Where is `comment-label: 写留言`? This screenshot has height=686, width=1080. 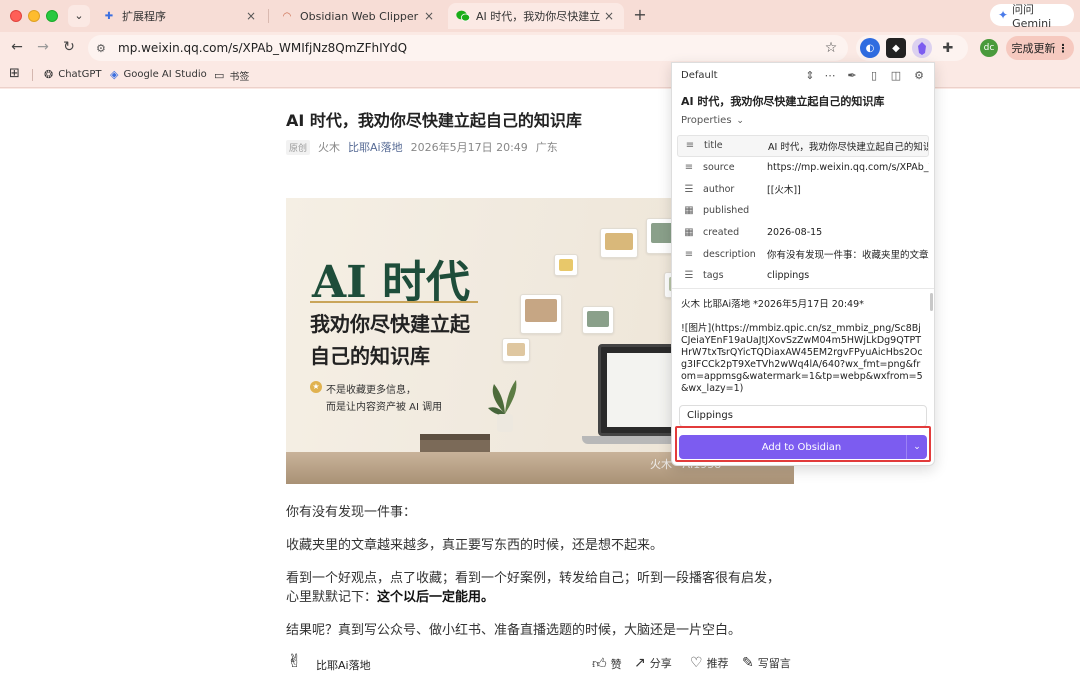 comment-label: 写留言 is located at coordinates (774, 663).